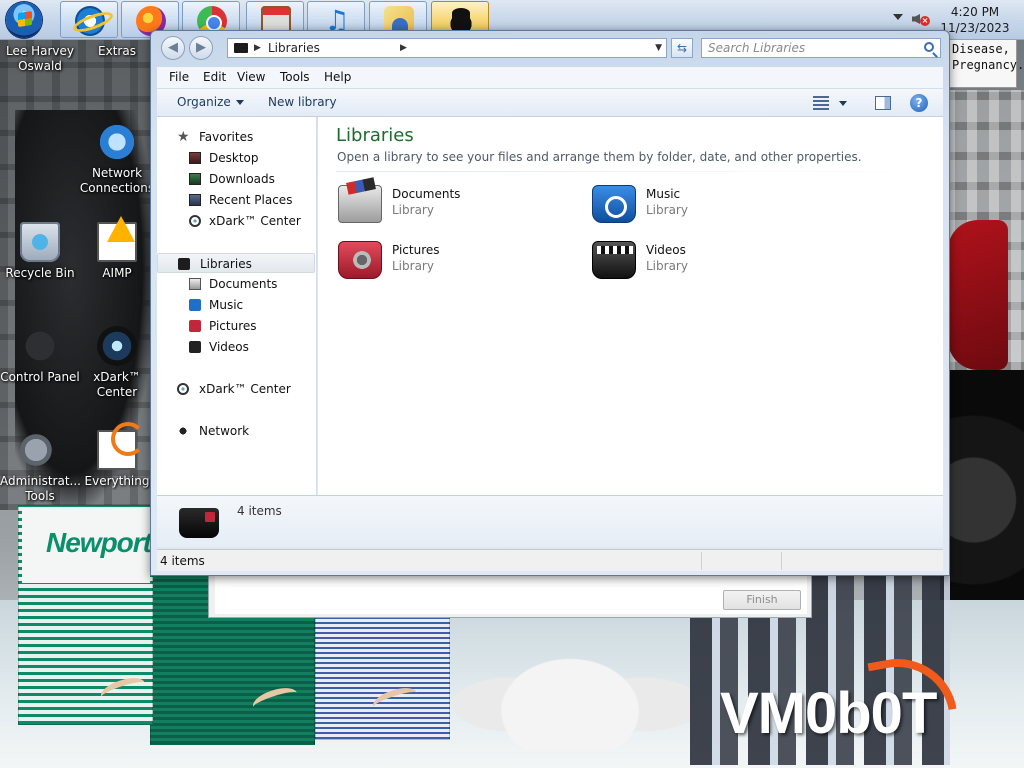 This screenshot has height=768, width=1024. Describe the element at coordinates (117, 384) in the screenshot. I see `desktop-icon-label: xDark™ Center` at that location.